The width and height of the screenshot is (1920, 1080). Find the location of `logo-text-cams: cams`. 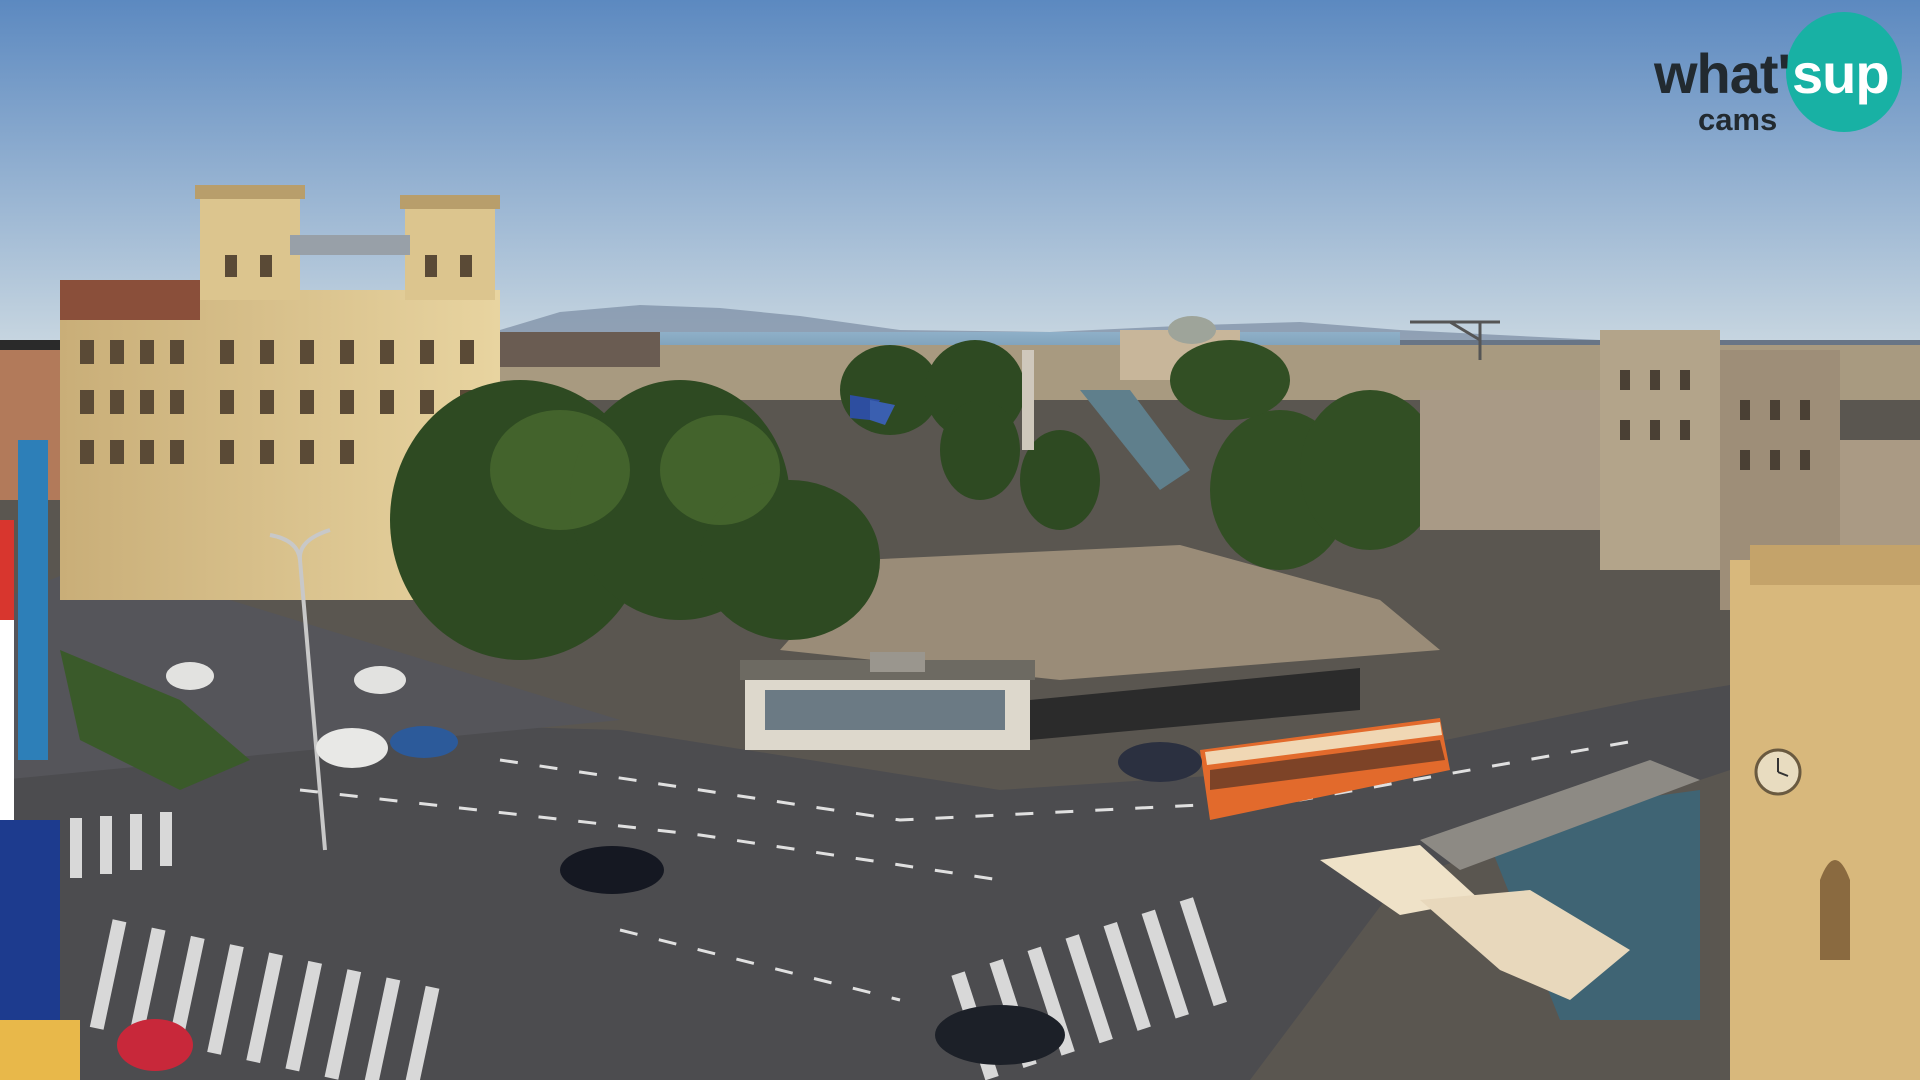

logo-text-cams: cams is located at coordinates (1738, 119).